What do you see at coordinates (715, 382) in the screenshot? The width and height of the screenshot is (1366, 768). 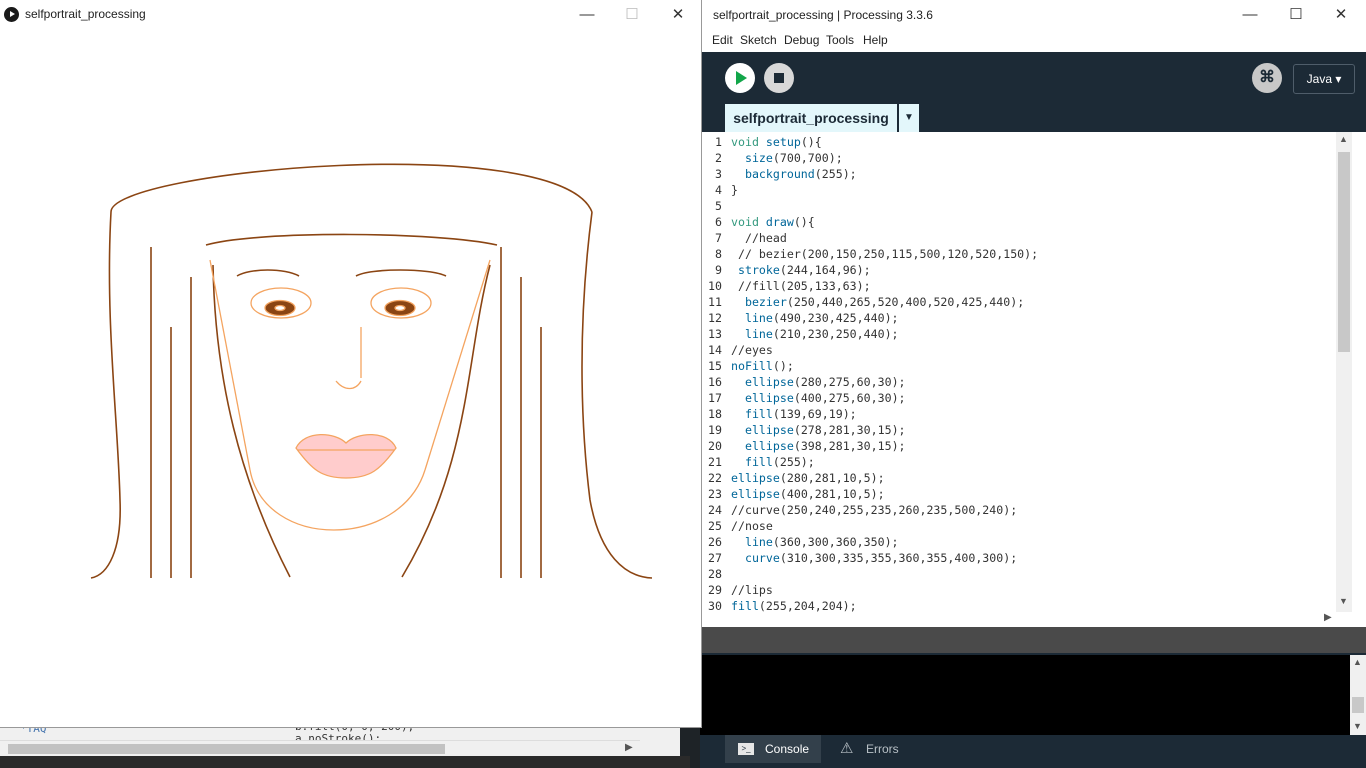 I see `line-number: 16` at bounding box center [715, 382].